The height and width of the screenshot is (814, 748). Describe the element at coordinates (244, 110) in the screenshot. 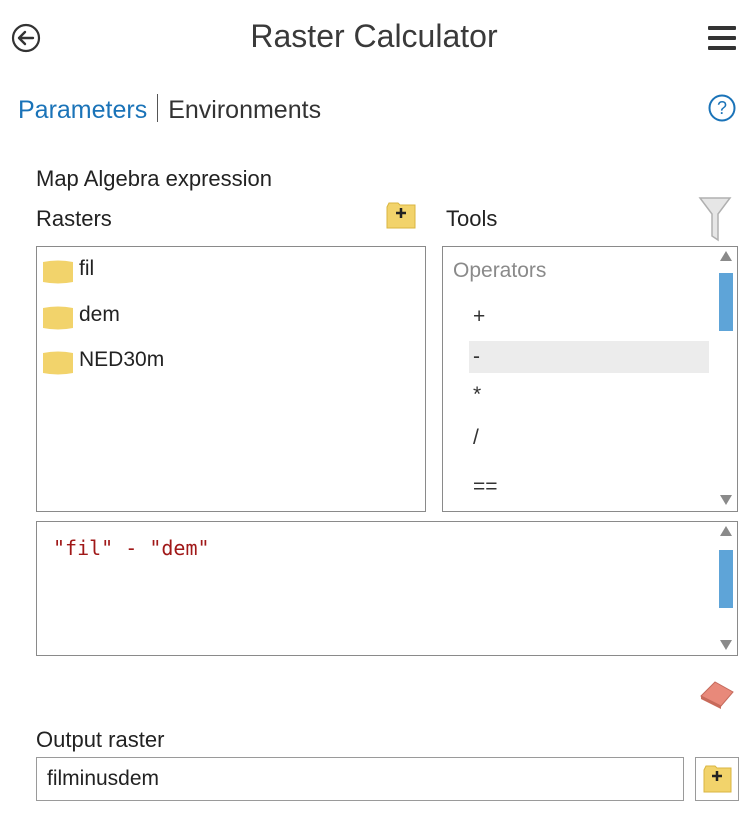

I see `tab-environments: Environments` at that location.